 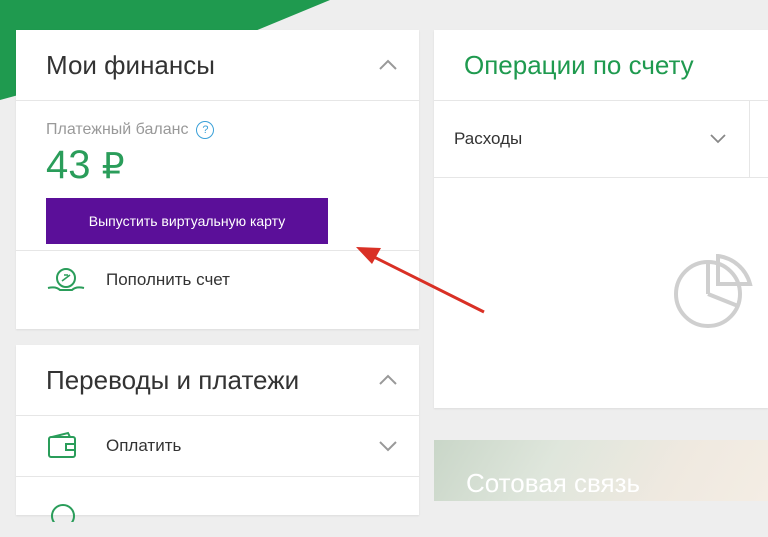 I want to click on finances-title: Мои финансы, so click(x=130, y=64).